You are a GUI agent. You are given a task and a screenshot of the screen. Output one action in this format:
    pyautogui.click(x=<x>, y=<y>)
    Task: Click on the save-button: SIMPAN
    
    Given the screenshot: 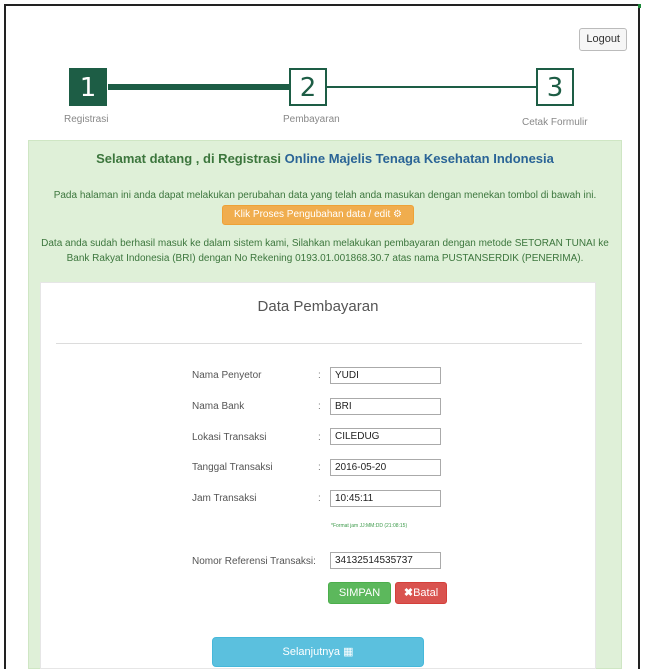 What is the action you would take?
    pyautogui.click(x=359, y=593)
    